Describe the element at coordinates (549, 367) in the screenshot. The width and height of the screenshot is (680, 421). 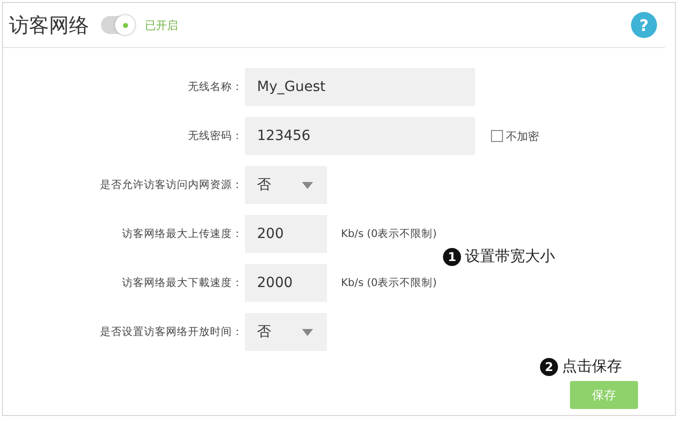
I see `step-number: 2` at that location.